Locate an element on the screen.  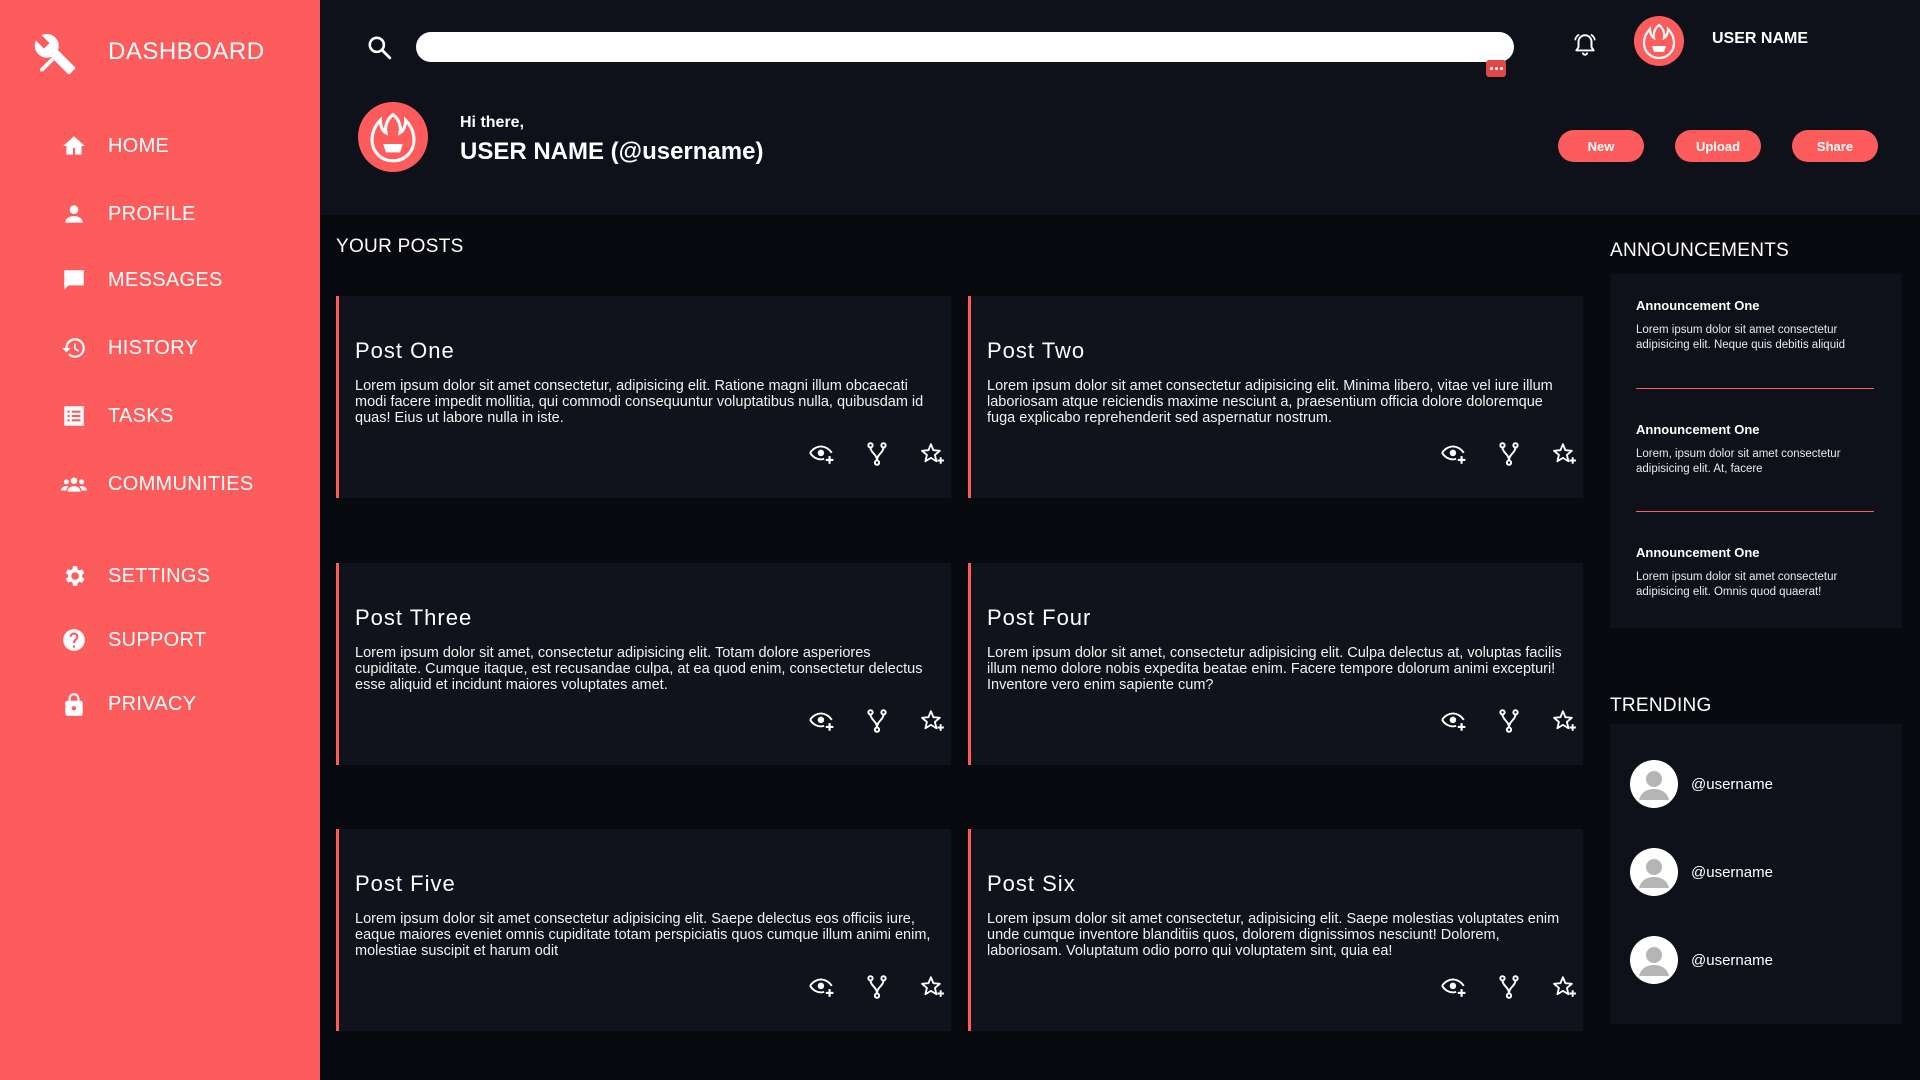
brand-title: DASHBOARD is located at coordinates (186, 51).